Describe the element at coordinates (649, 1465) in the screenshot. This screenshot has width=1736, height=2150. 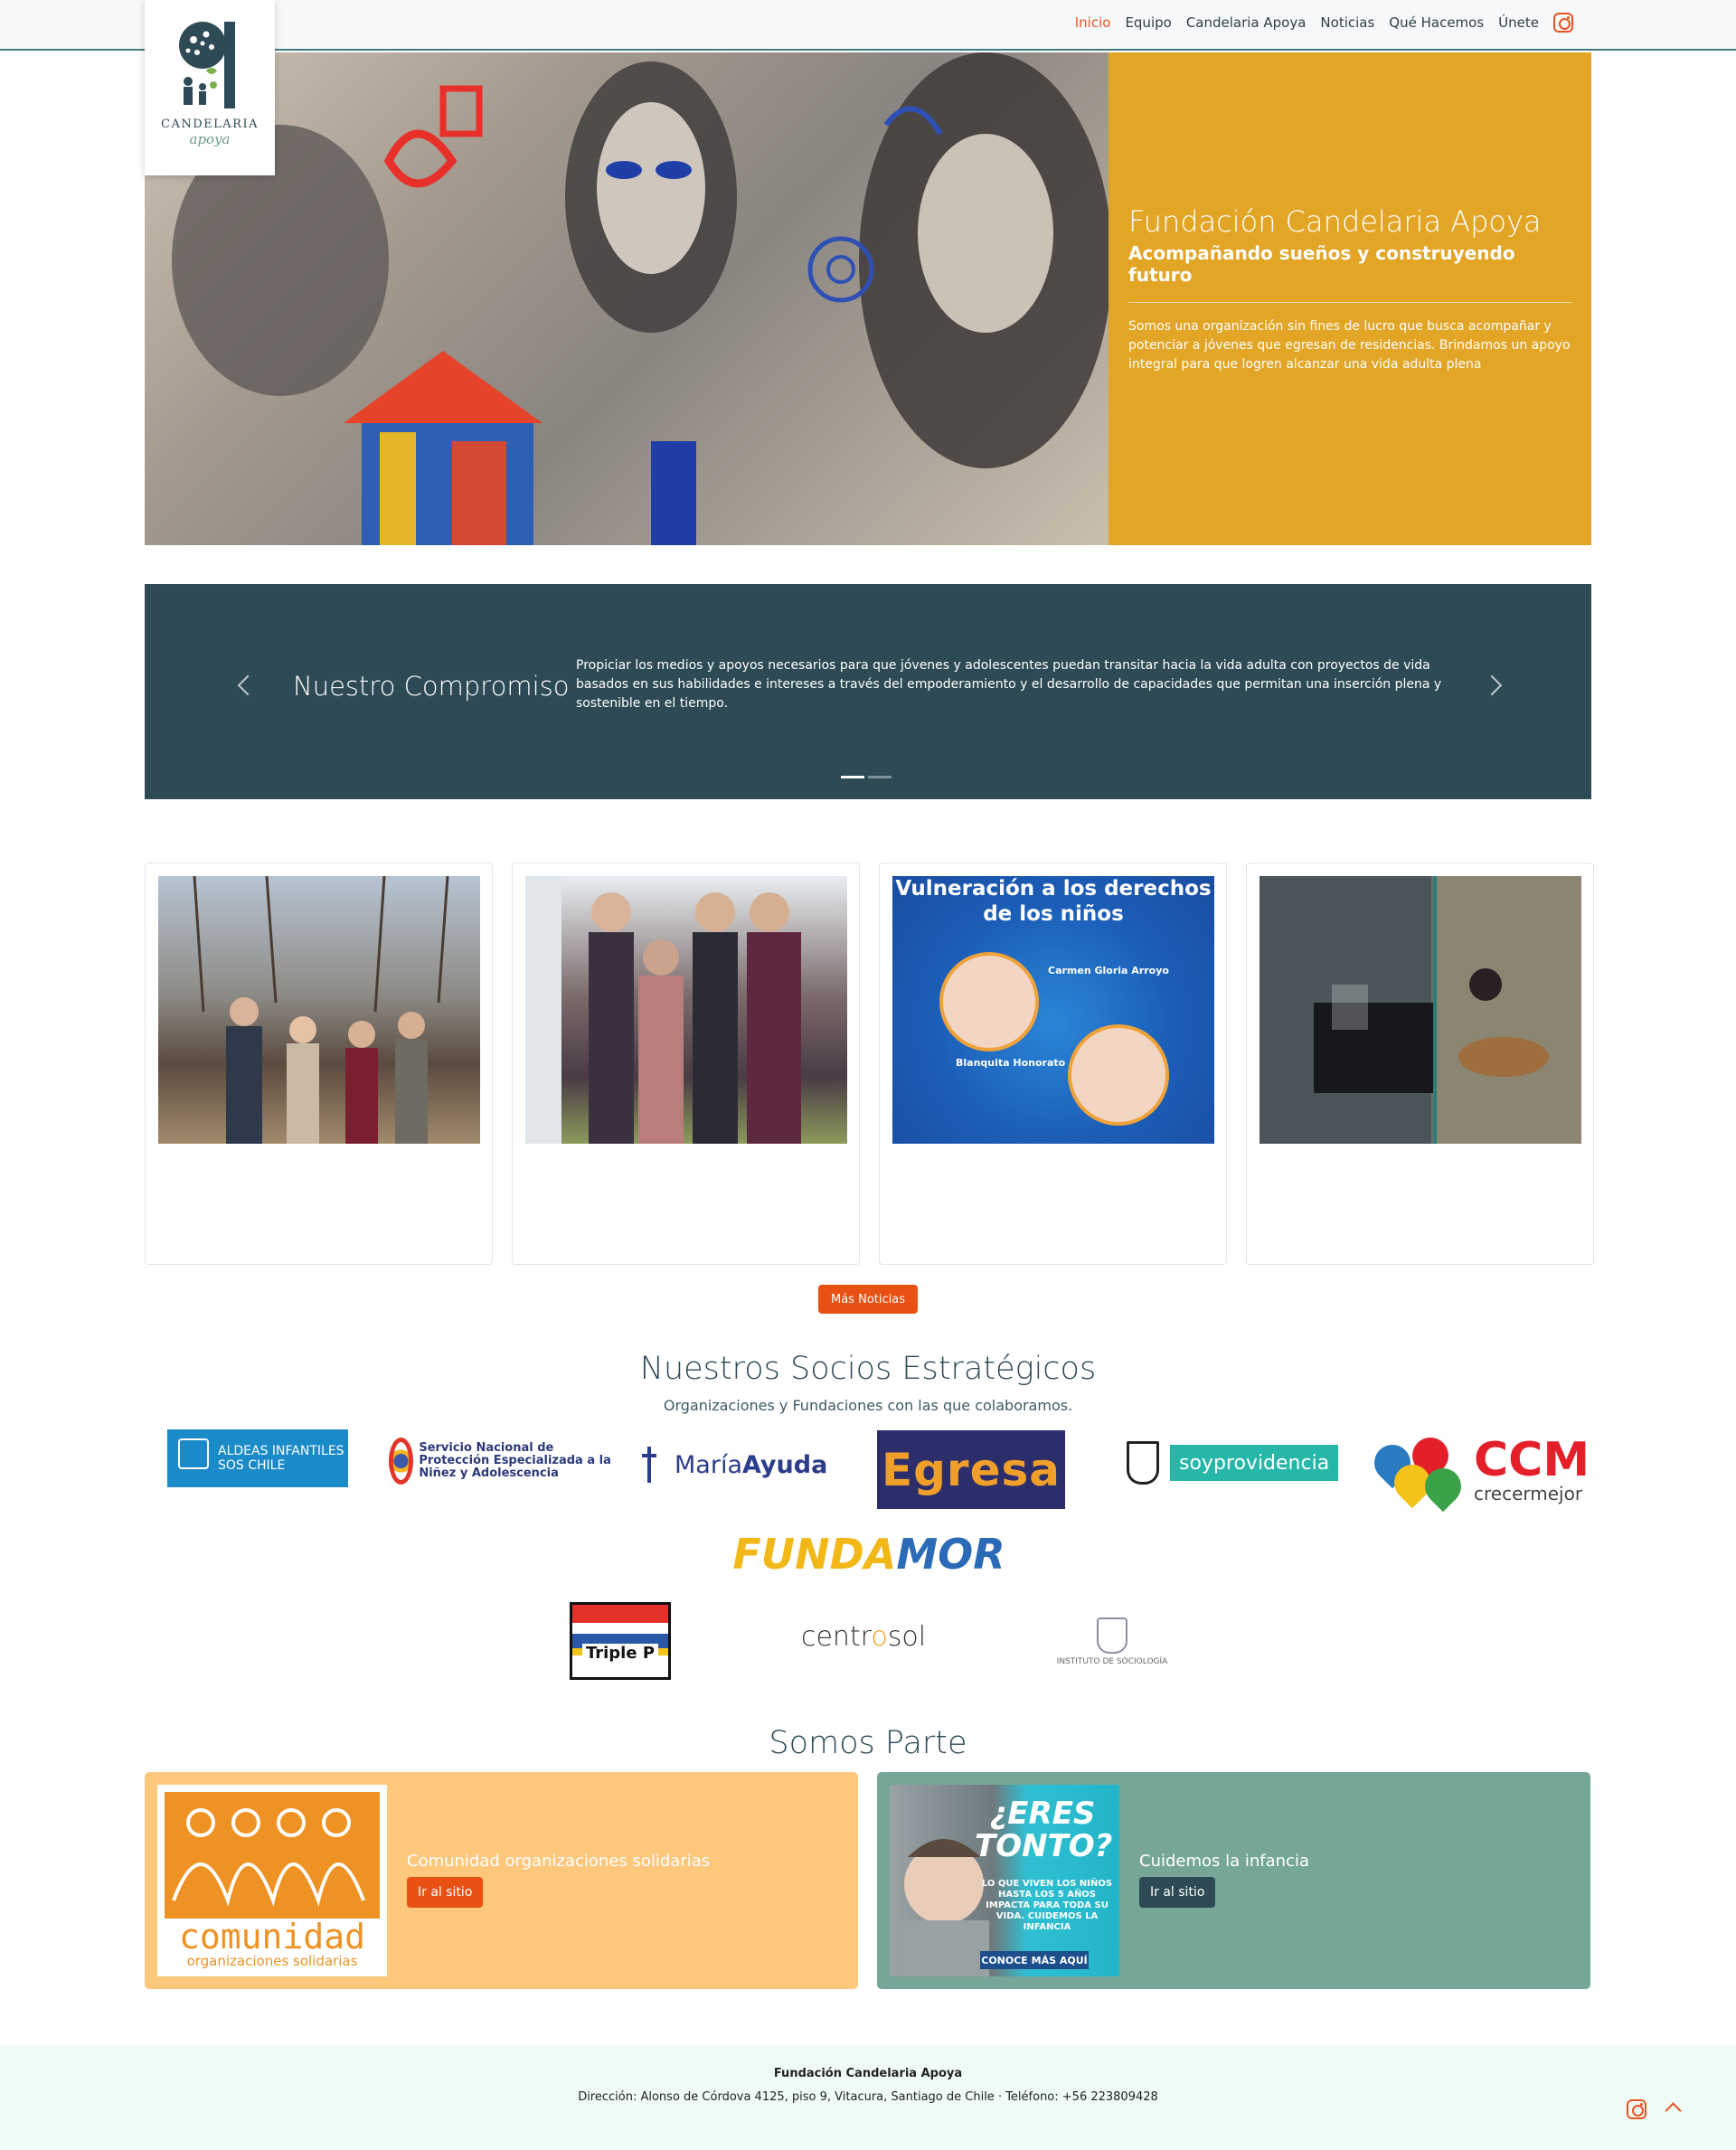
I see `cross-icon` at that location.